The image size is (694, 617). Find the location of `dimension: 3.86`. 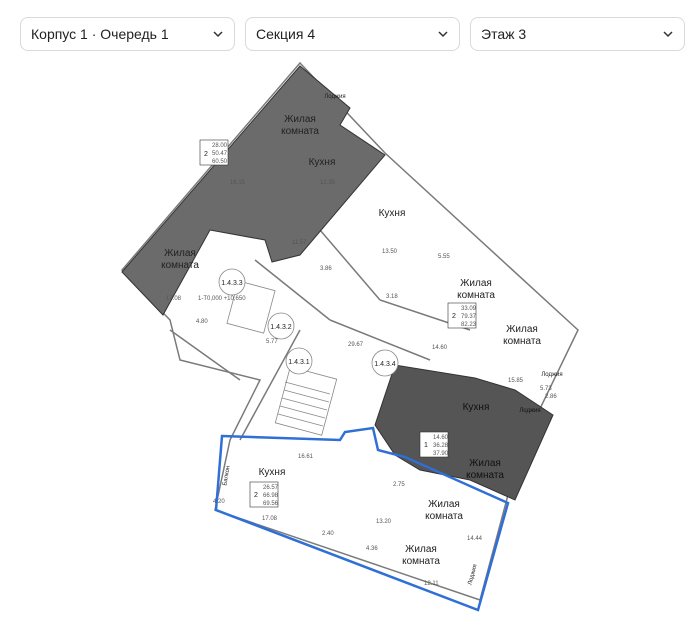

dimension: 3.86 is located at coordinates (326, 269).